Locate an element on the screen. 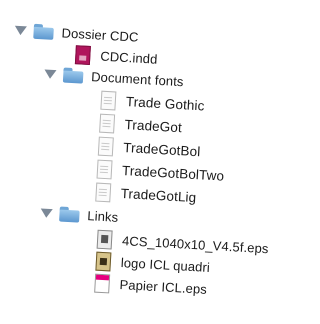 This screenshot has width=320, height=324. indesign-file-icon is located at coordinates (82, 54).